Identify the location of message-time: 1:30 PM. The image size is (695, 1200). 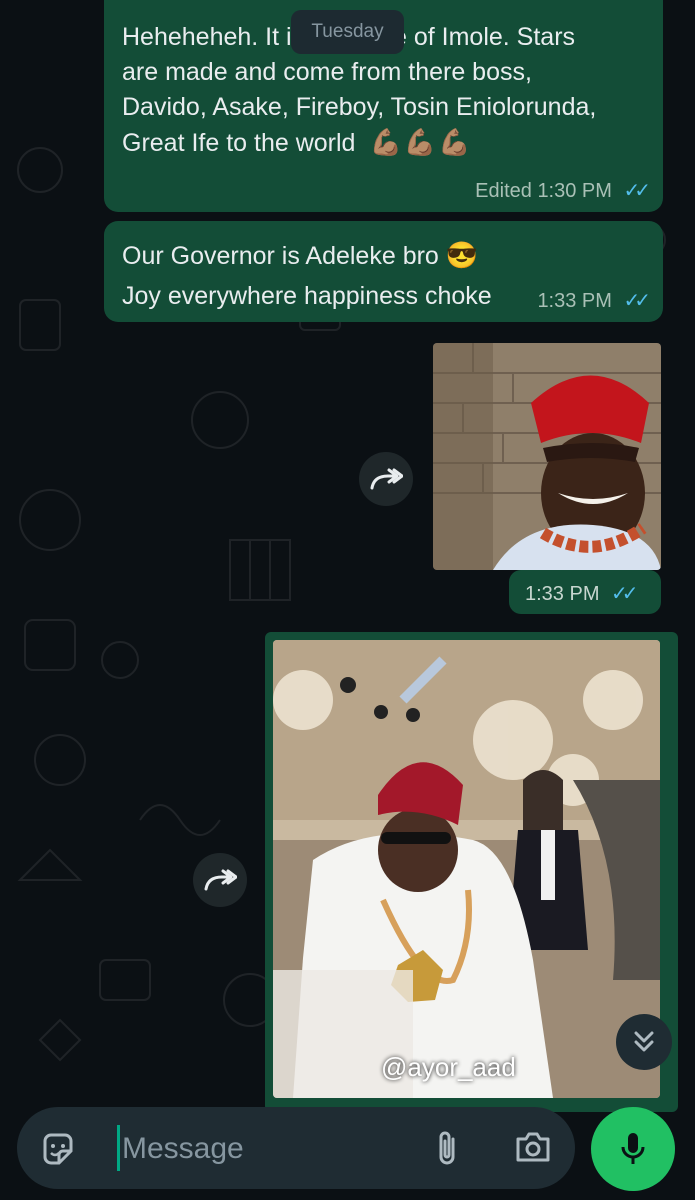
(574, 191).